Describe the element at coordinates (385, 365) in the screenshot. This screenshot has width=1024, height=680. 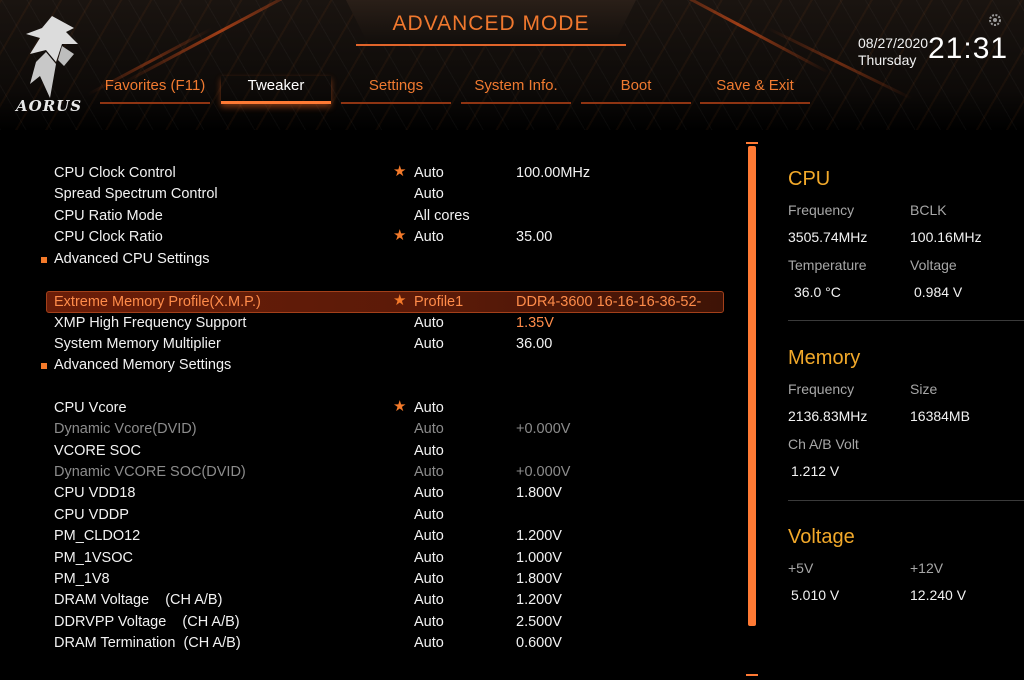
I see `submenu-advanced-memory-settings: Advanced Memory Settings` at that location.